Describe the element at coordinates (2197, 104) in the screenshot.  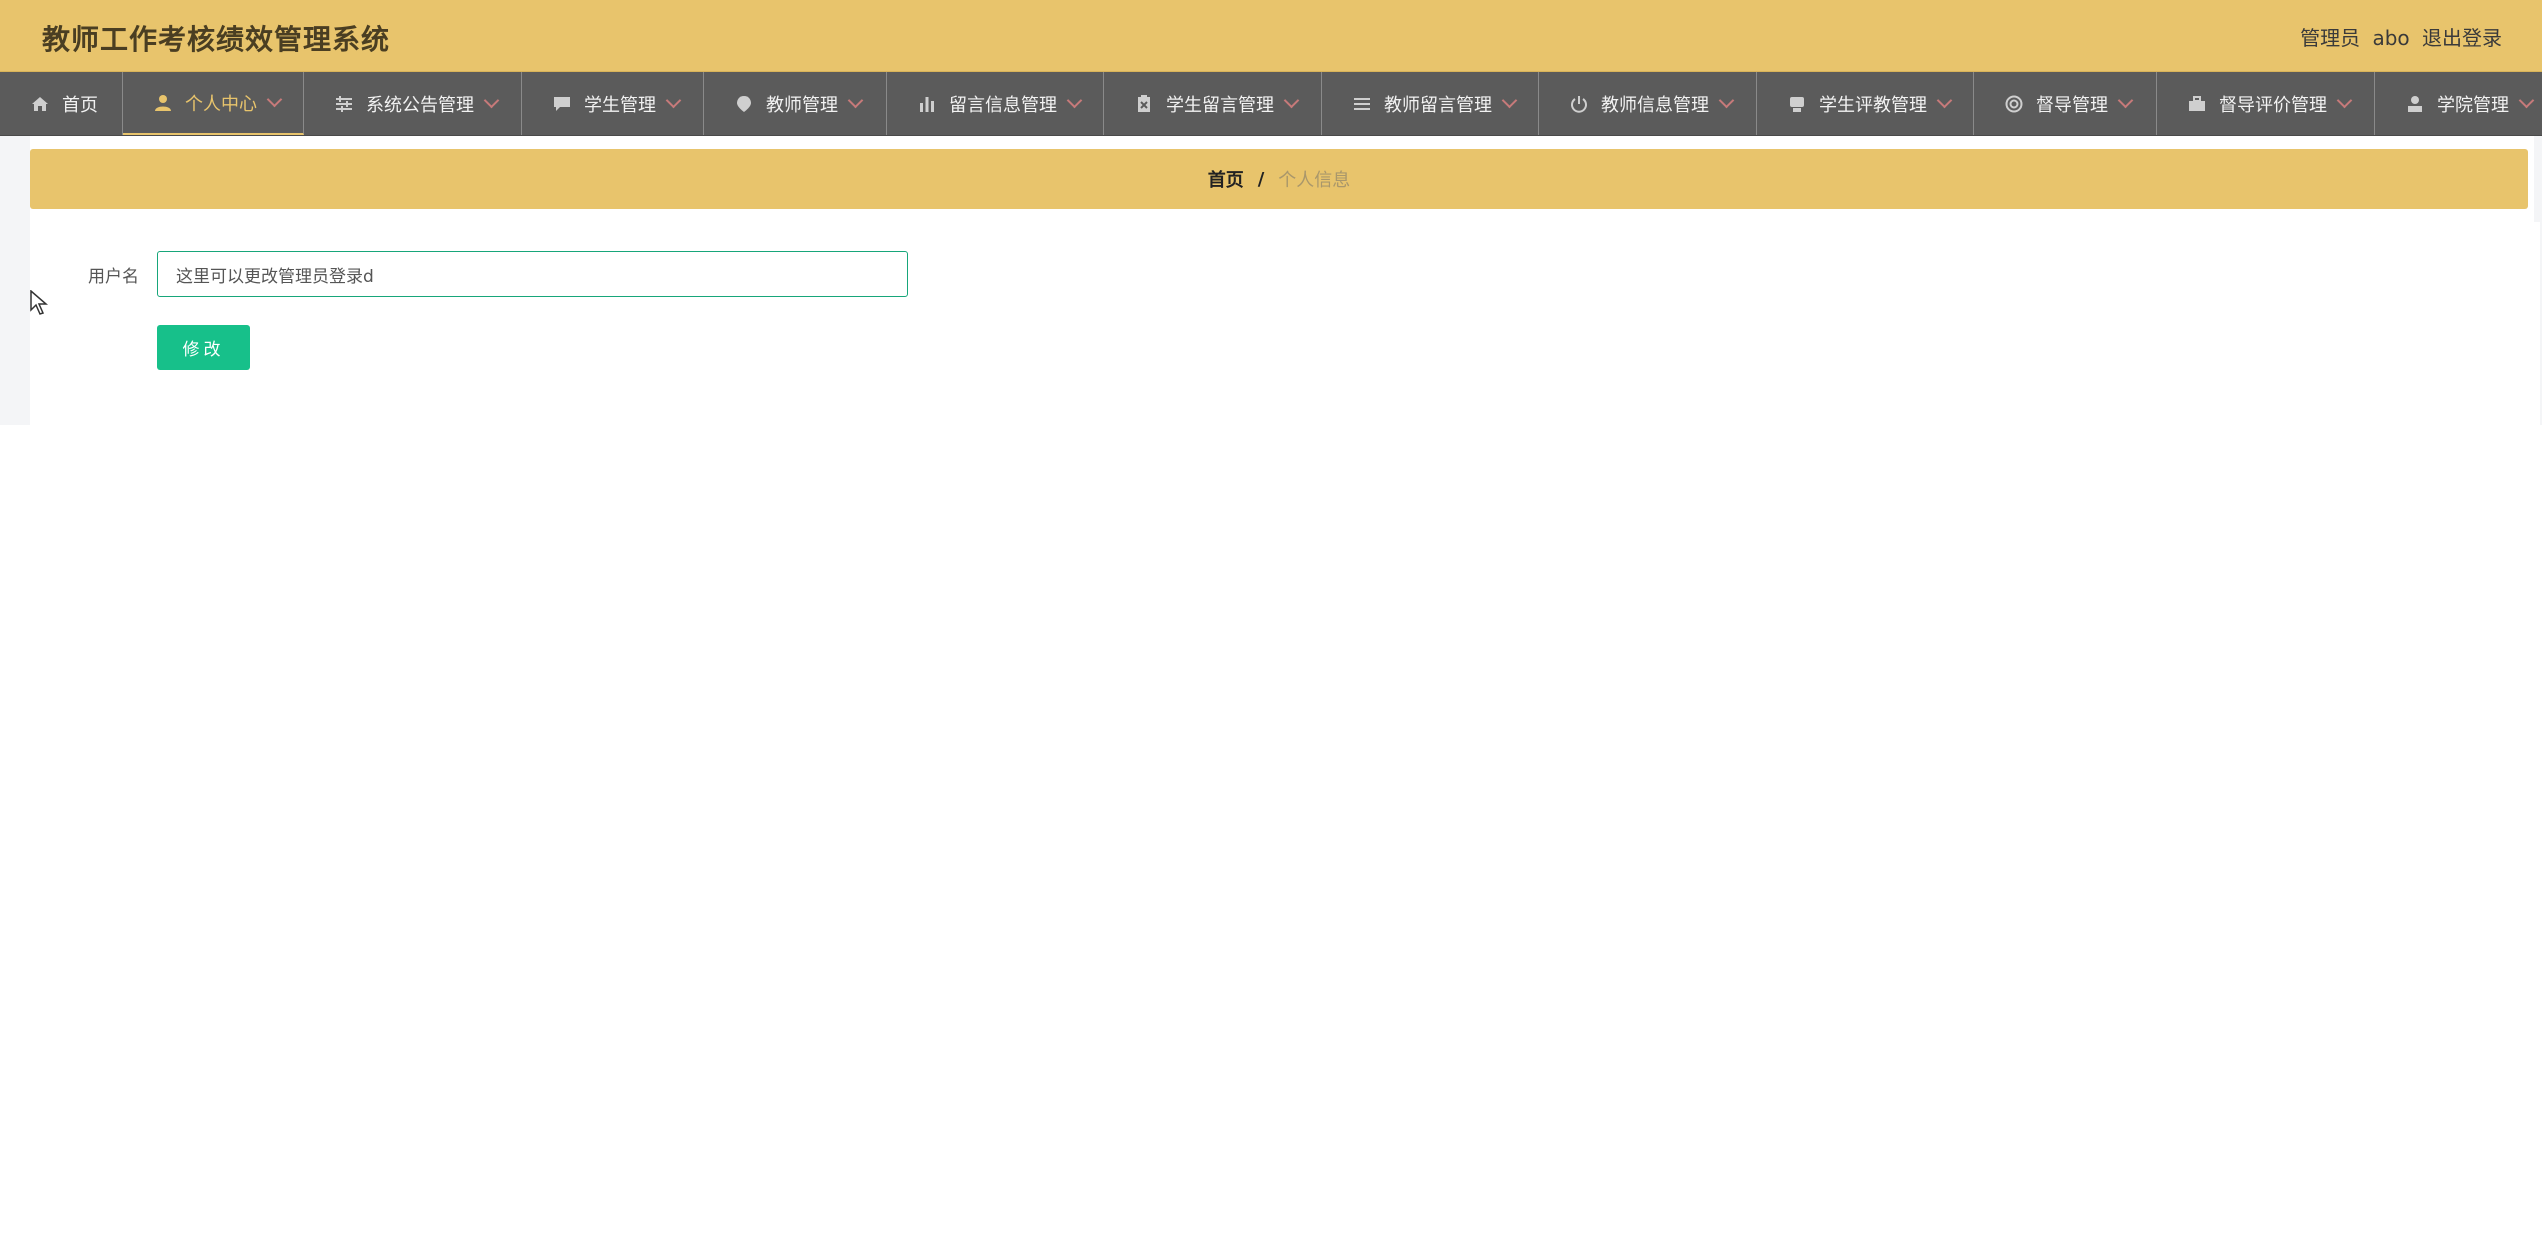
I see `briefcase-icon` at that location.